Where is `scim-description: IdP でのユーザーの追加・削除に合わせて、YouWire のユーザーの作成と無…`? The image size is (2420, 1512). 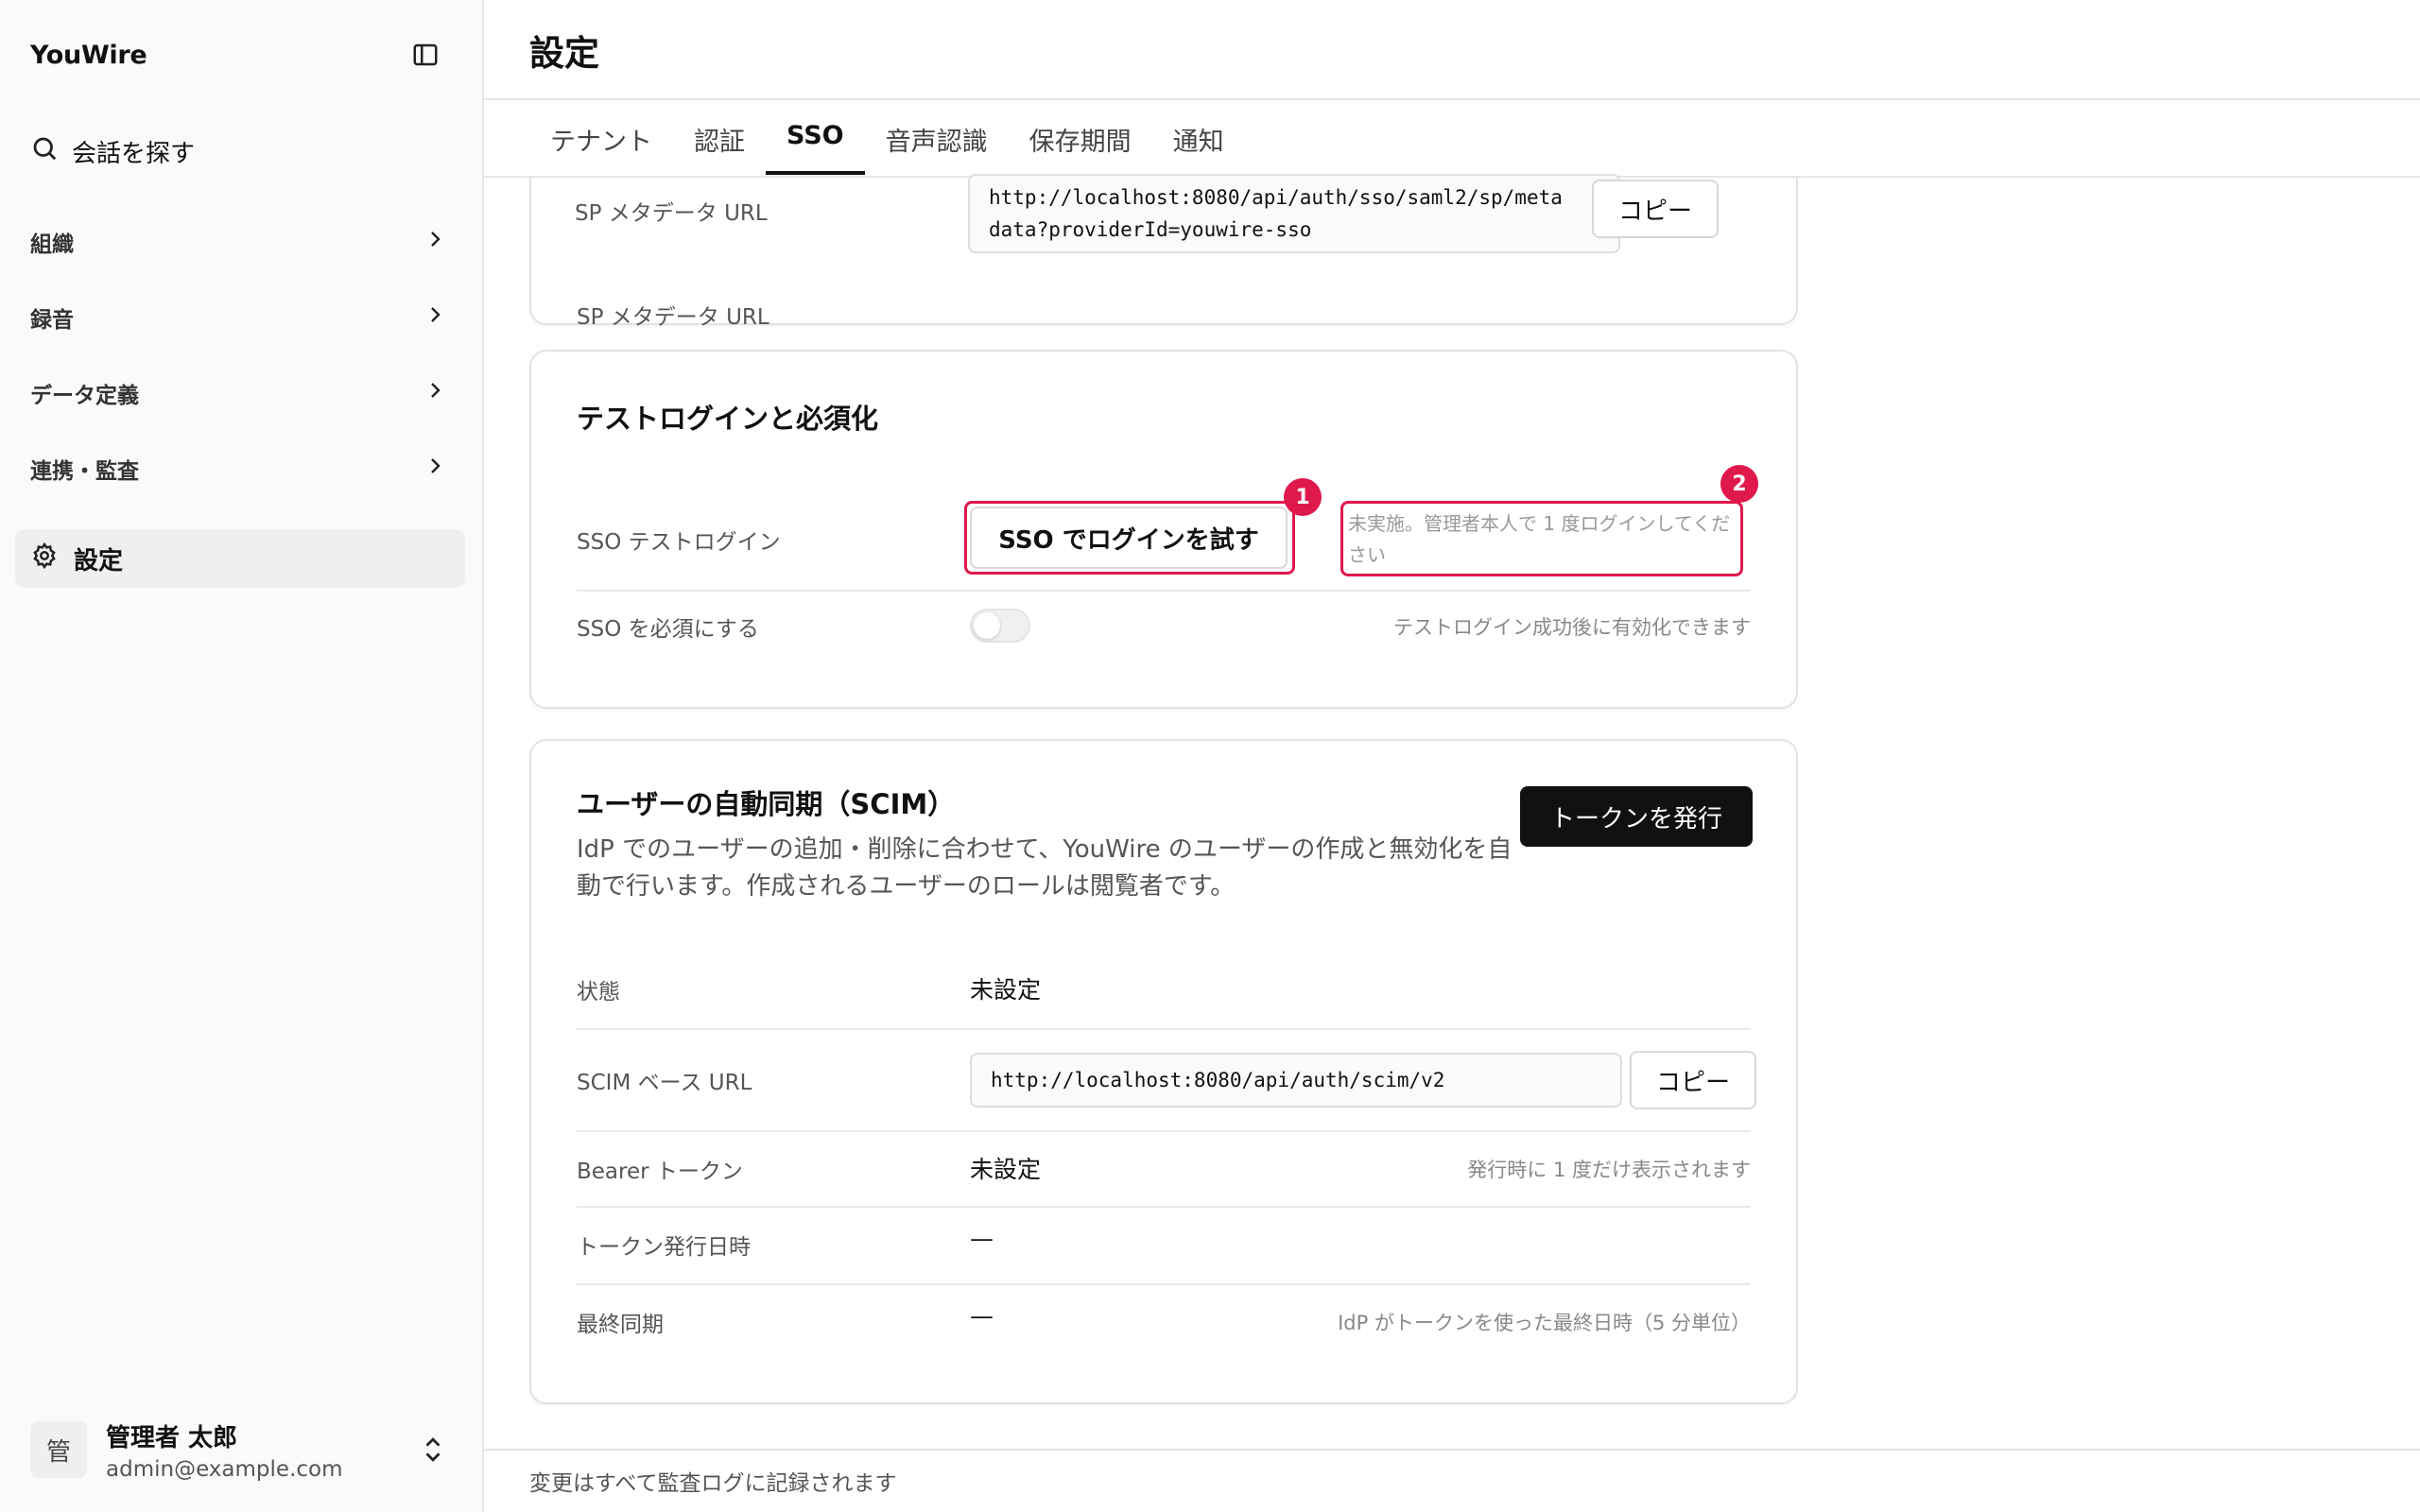
scim-description: IdP でのユーザーの追加・削除に合わせて、YouWire のユーザーの作成と無… is located at coordinates (1044, 868).